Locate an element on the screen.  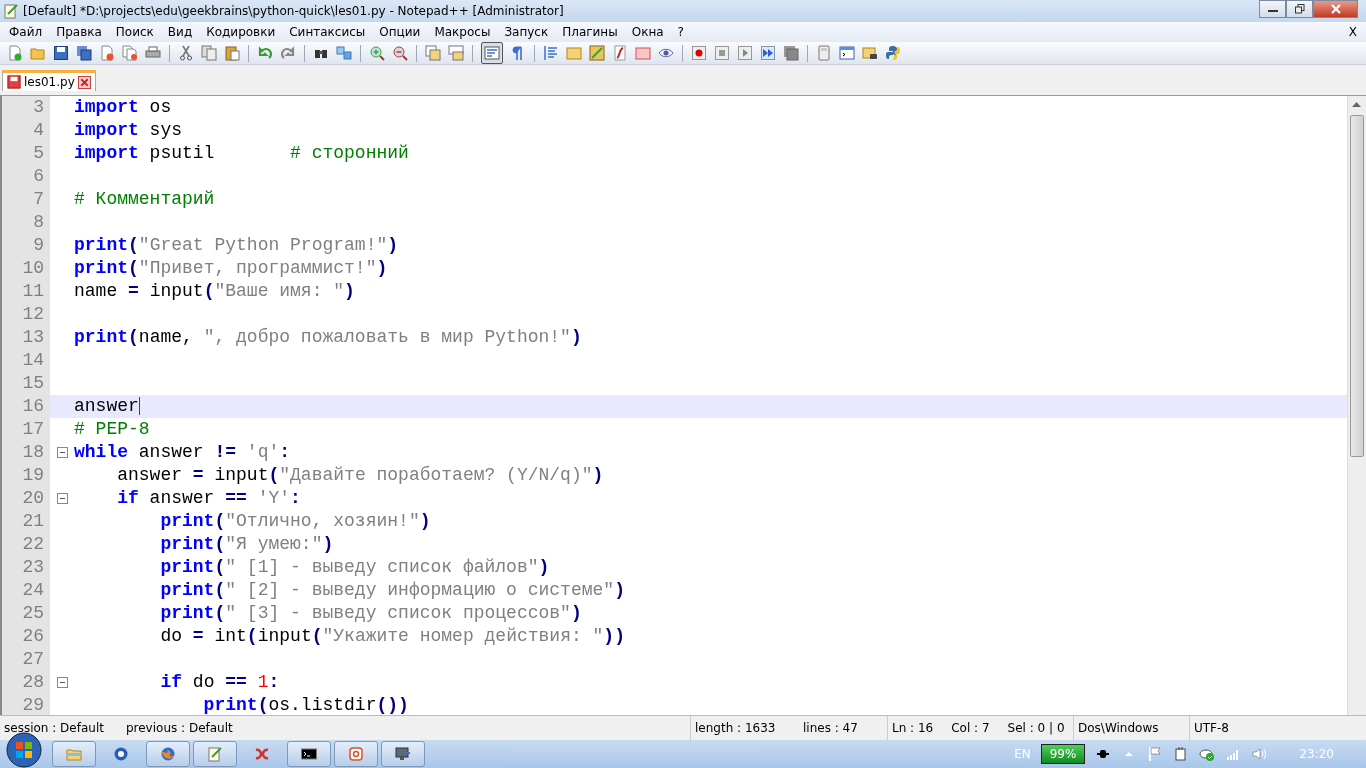
code-line: print("Отлично, хозяин!") is located at coordinates (295, 521).